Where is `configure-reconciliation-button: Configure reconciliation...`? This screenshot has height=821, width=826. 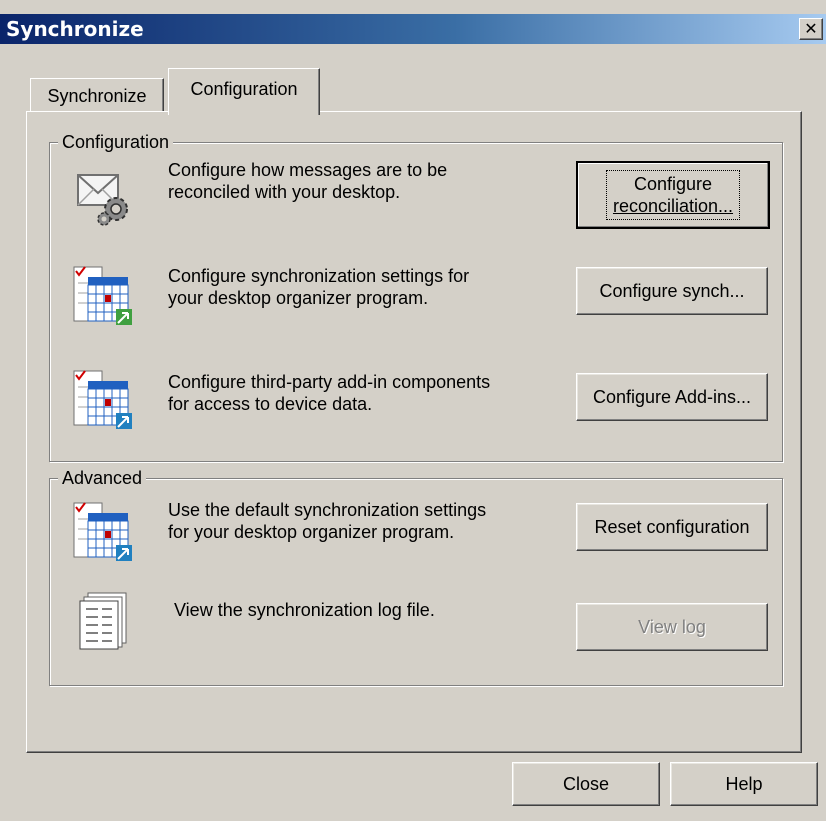
configure-reconciliation-button: Configure reconciliation... is located at coordinates (673, 195).